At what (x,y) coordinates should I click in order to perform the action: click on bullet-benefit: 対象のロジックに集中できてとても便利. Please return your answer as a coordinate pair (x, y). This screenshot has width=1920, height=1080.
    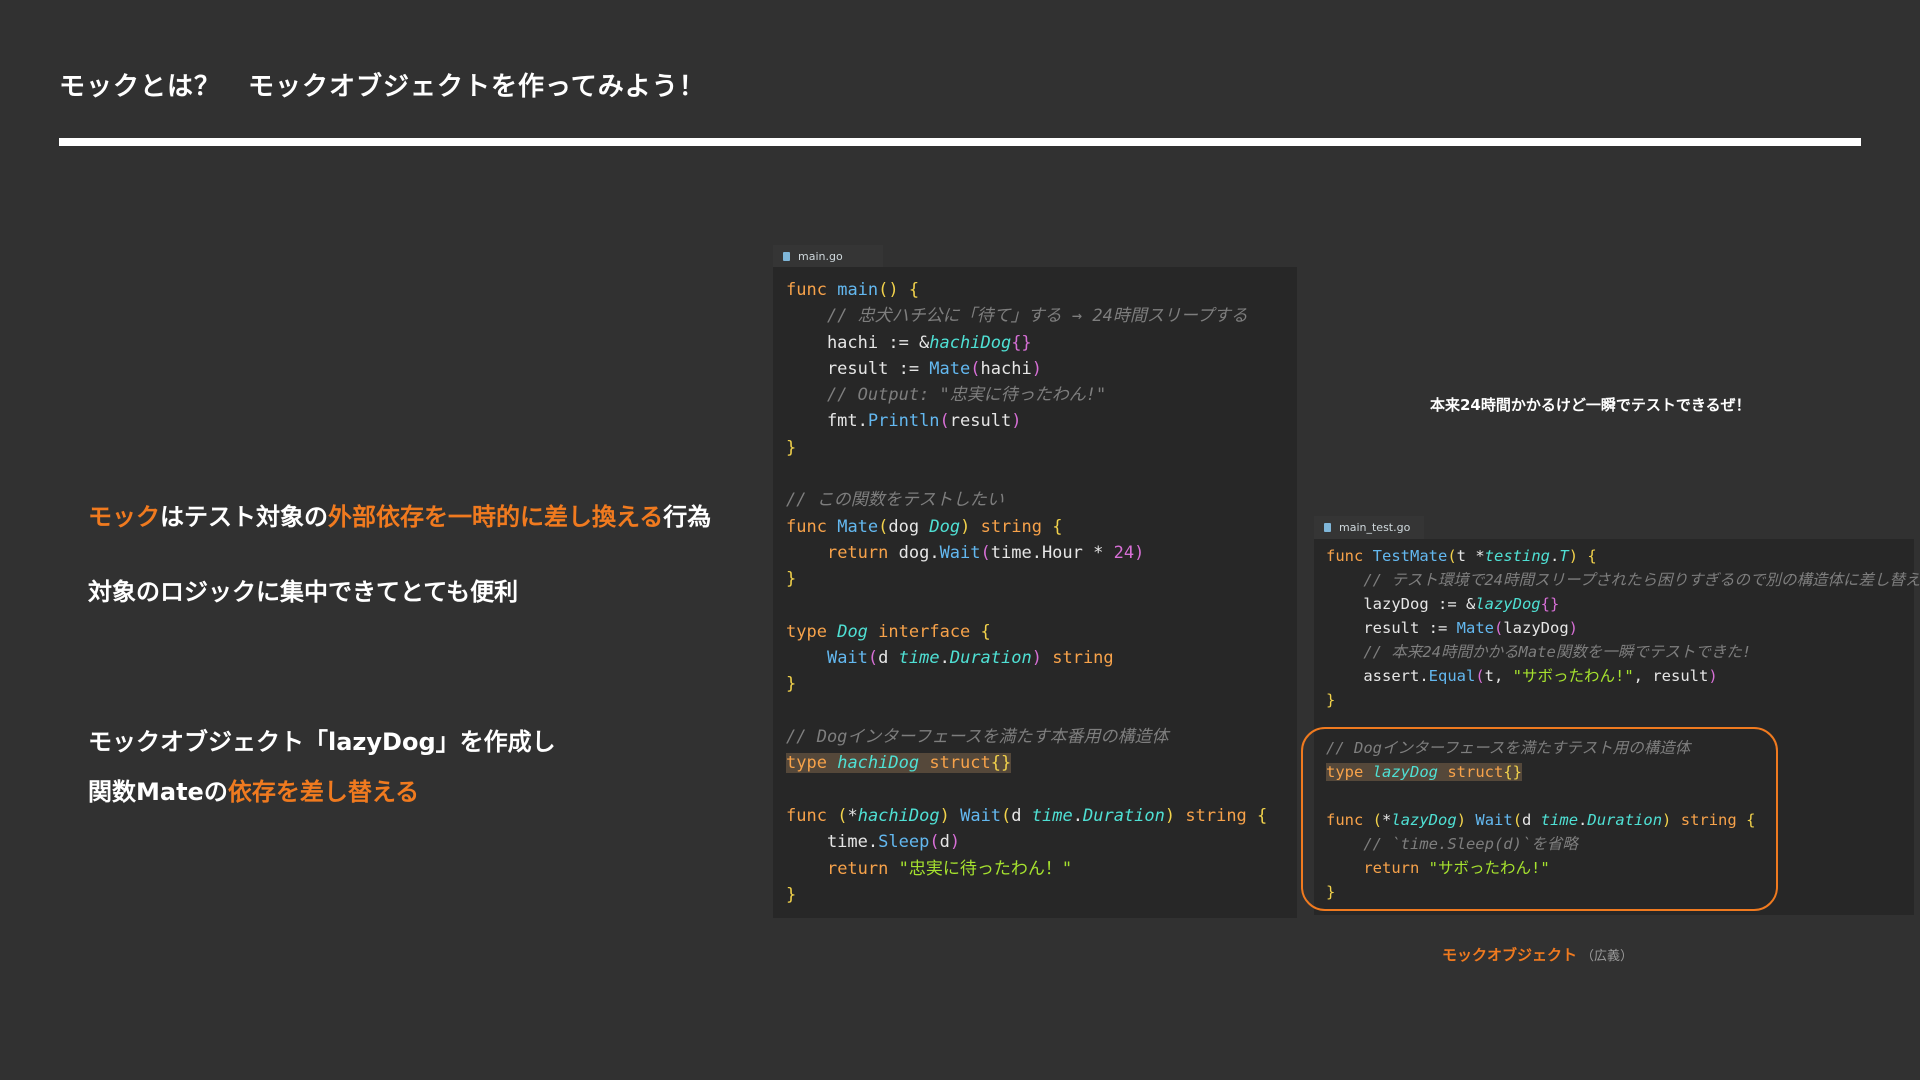
    Looking at the image, I should click on (303, 589).